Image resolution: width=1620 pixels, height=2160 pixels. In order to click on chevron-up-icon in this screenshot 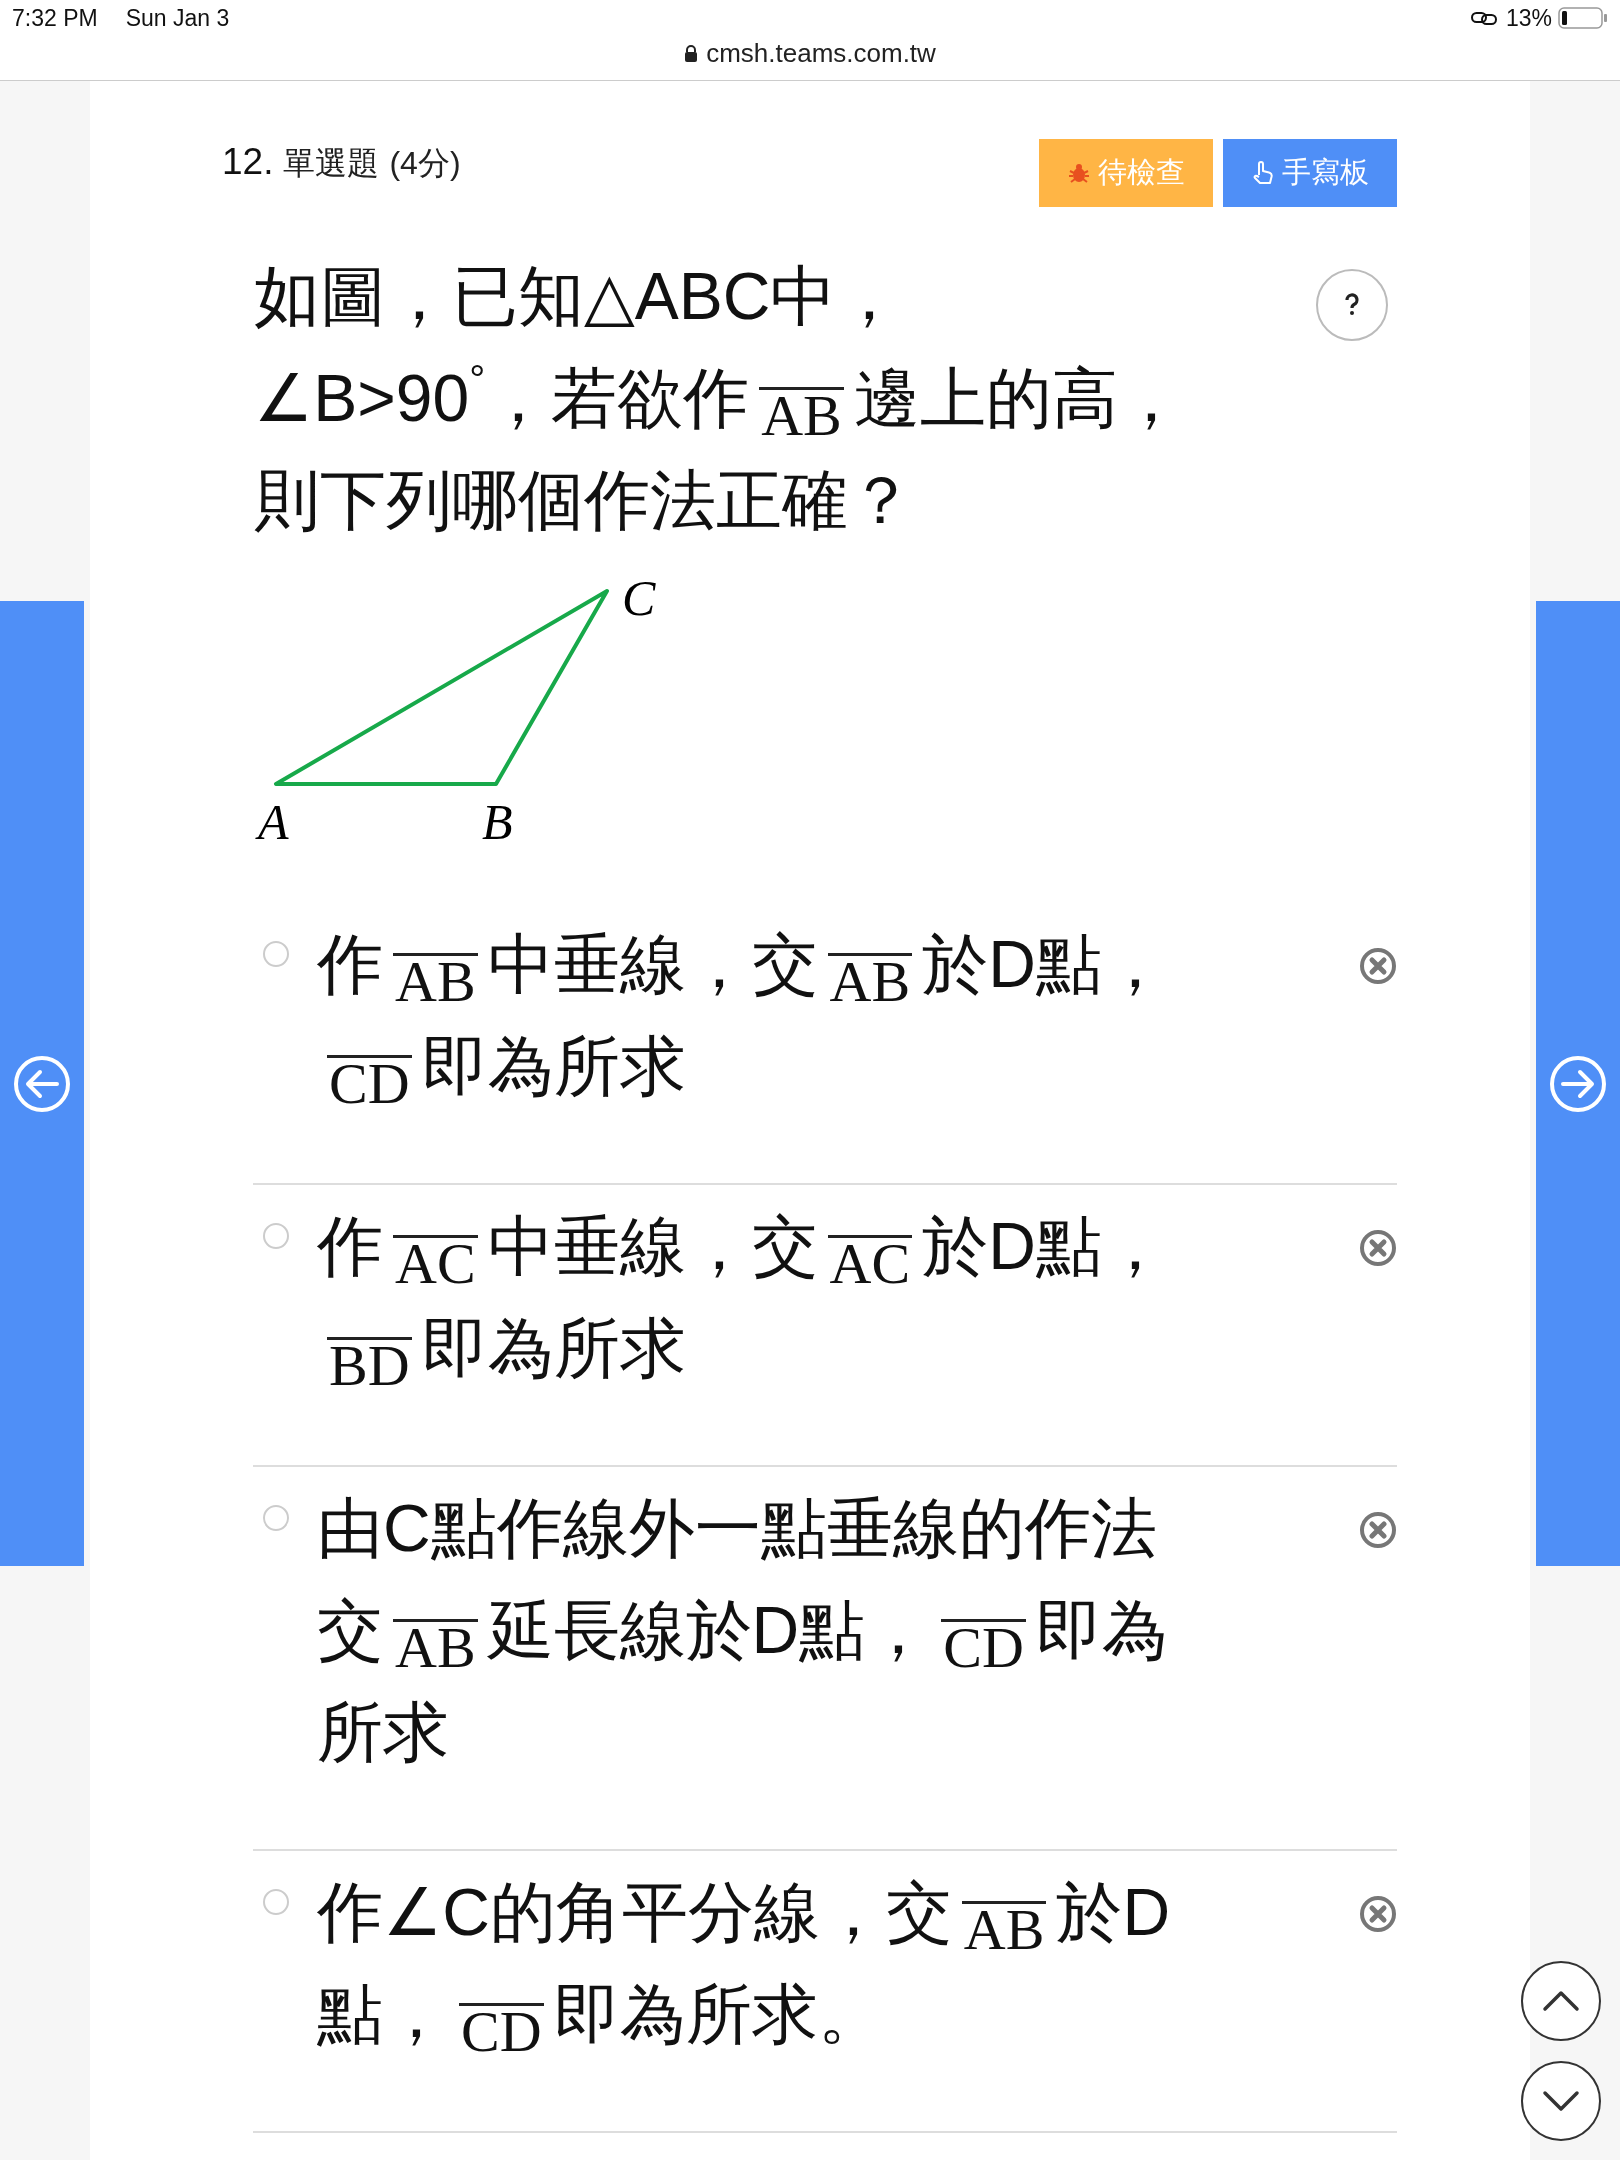, I will do `click(1561, 2001)`.